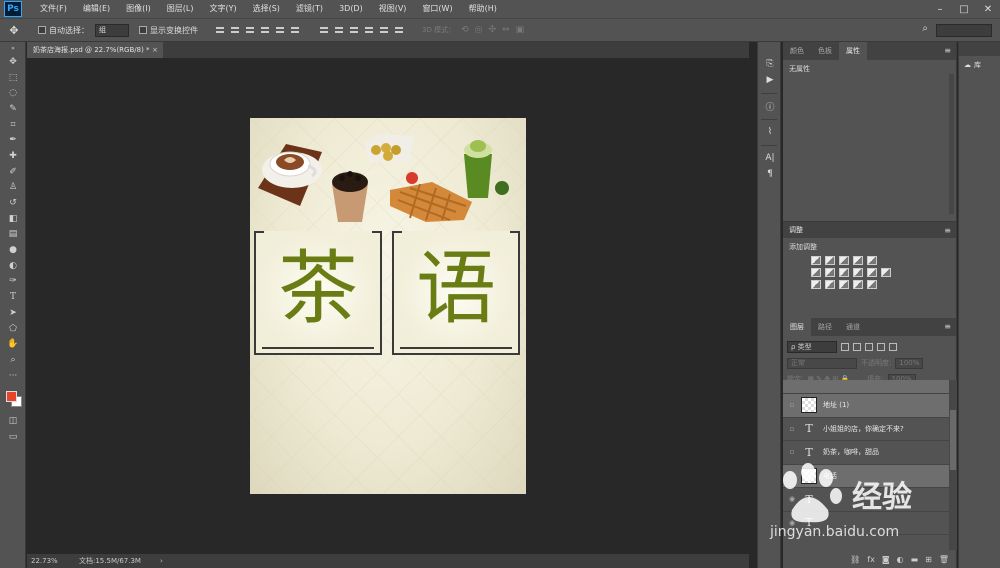 The height and width of the screenshot is (568, 1000). What do you see at coordinates (465, 30) in the screenshot?
I see `3d-rotate-icon: ⟲` at bounding box center [465, 30].